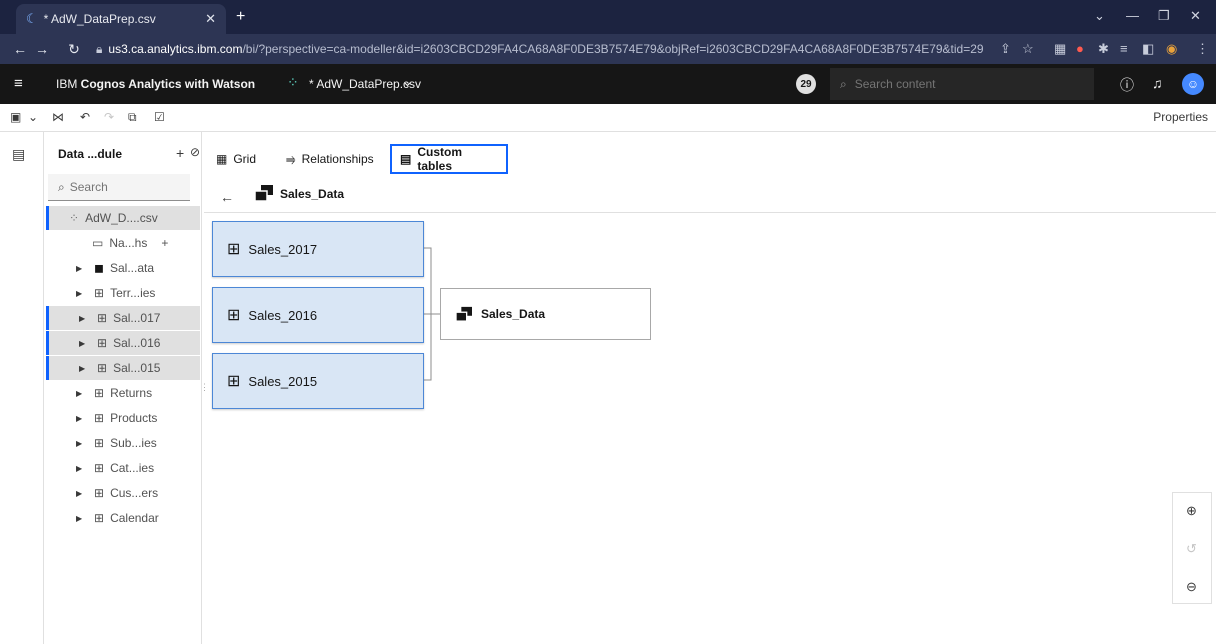 The width and height of the screenshot is (1216, 644). What do you see at coordinates (1124, 48) in the screenshot?
I see `reading-list-icon: ≡` at bounding box center [1124, 48].